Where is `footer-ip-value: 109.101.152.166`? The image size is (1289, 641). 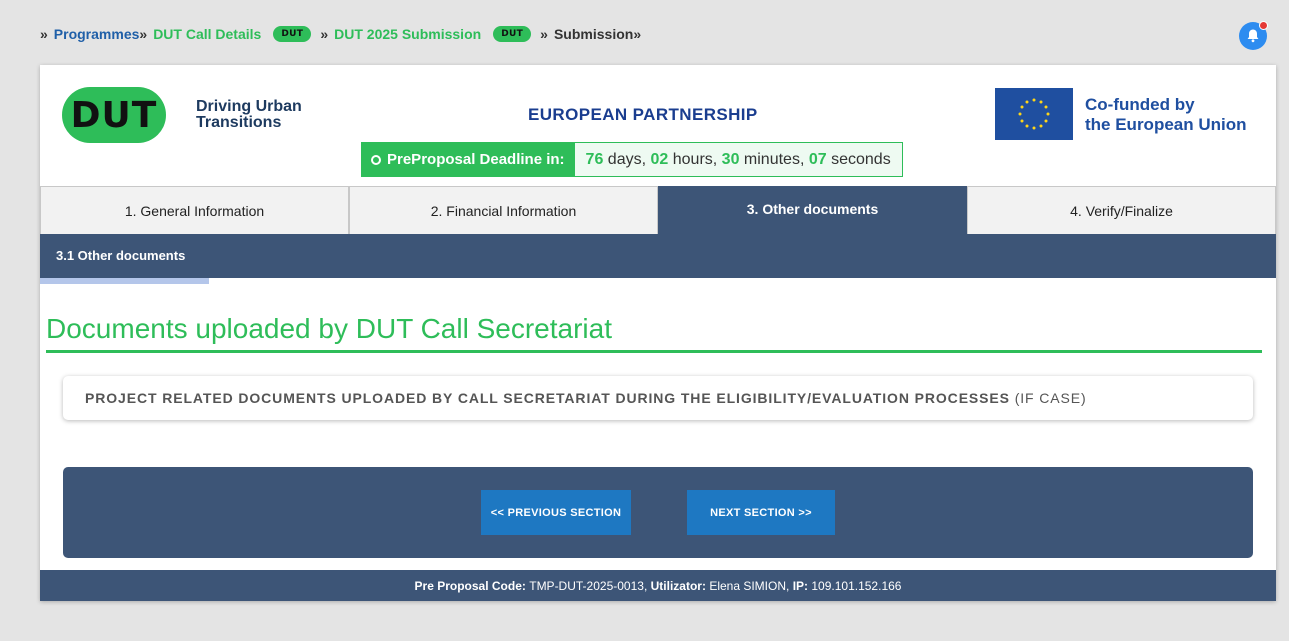
footer-ip-value: 109.101.152.166 is located at coordinates (856, 585).